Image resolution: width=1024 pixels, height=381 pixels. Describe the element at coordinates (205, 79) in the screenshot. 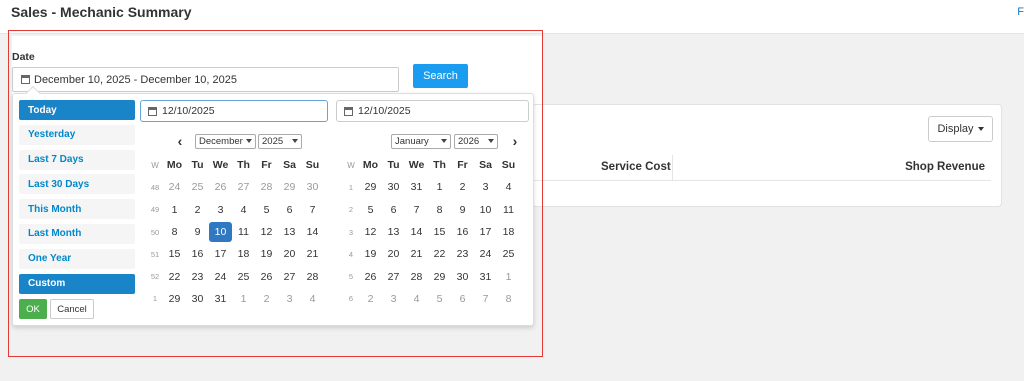

I see `date-range-input: December 10, 2025 - December 10, 2025` at that location.